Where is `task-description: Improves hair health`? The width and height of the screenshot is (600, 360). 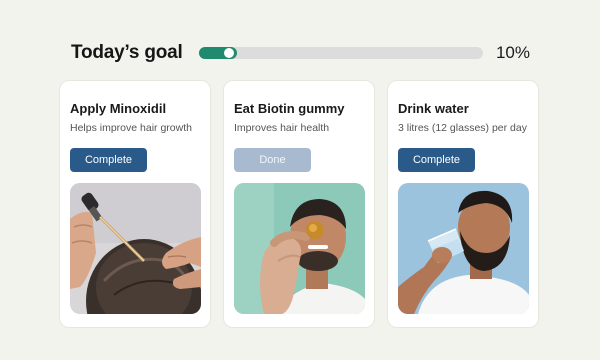 task-description: Improves hair health is located at coordinates (282, 128).